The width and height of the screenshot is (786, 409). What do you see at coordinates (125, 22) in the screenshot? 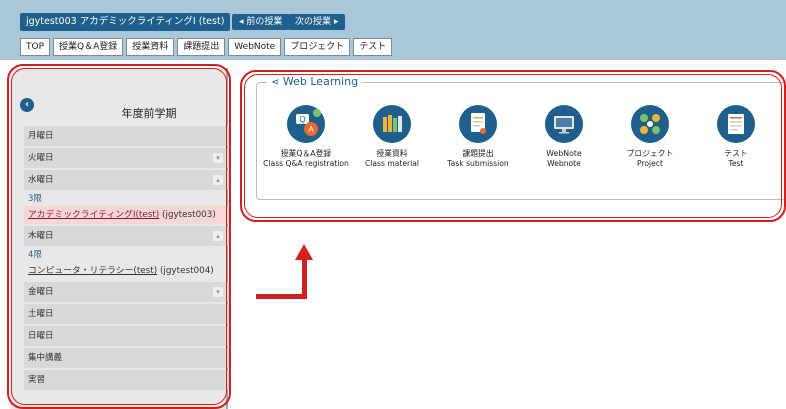
I see `course-title: jgytest003 アカデミックライティングⅠ (test)` at bounding box center [125, 22].